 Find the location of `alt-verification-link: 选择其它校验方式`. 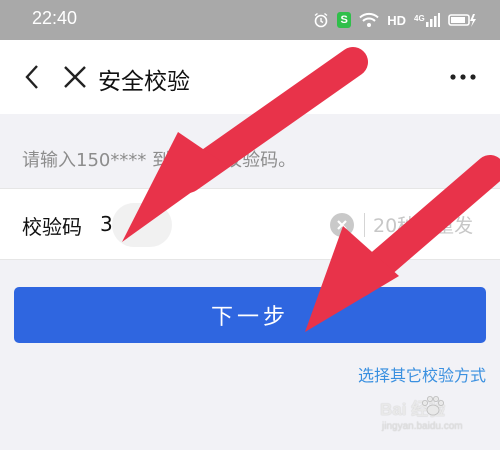

alt-verification-link: 选择其它校验方式 is located at coordinates (422, 374).